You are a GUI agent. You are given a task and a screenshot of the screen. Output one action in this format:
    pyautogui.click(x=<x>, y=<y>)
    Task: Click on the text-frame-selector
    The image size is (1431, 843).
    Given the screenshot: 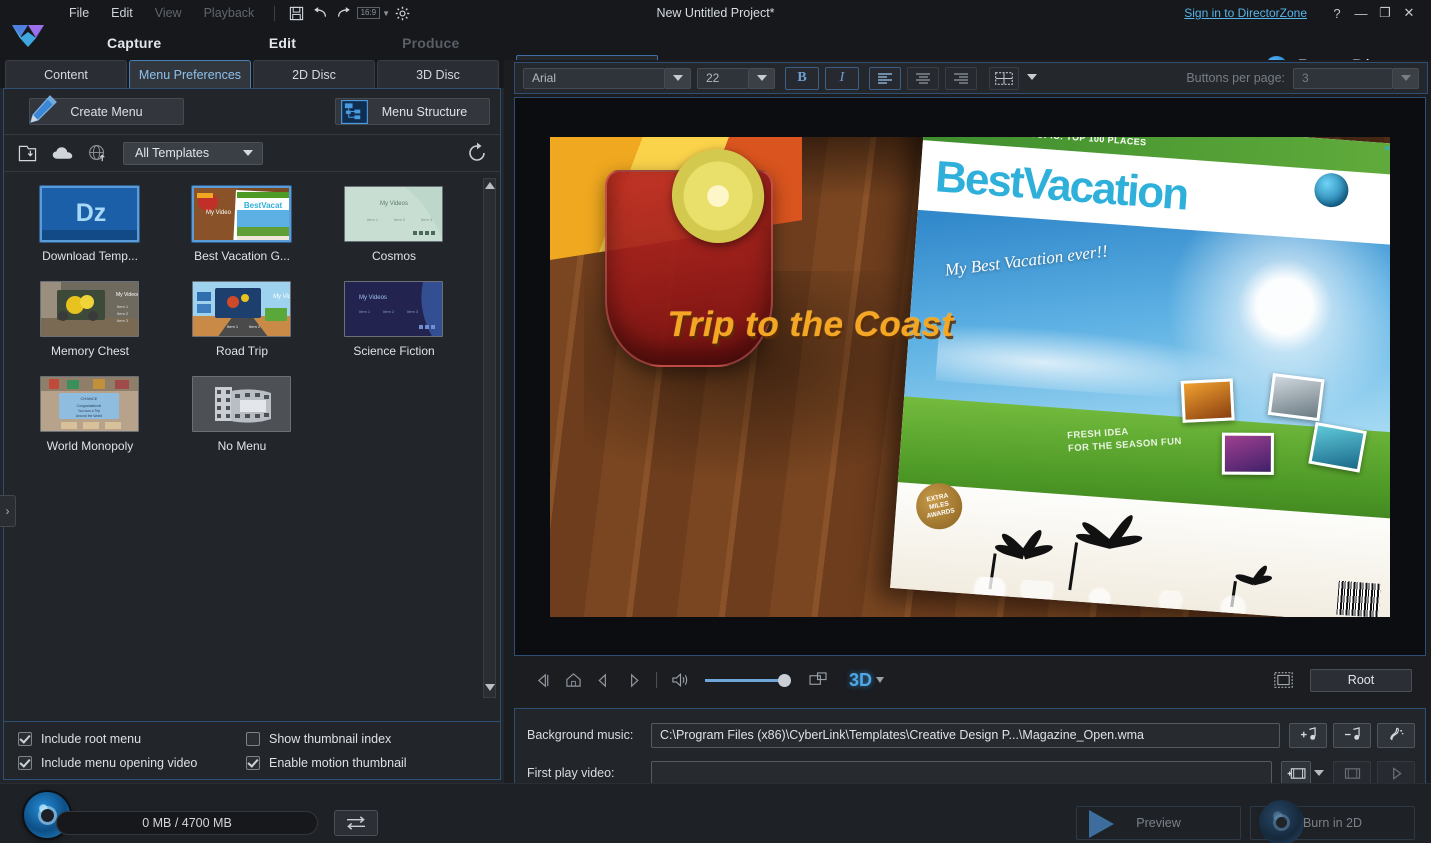 What is the action you would take?
    pyautogui.click(x=1017, y=78)
    